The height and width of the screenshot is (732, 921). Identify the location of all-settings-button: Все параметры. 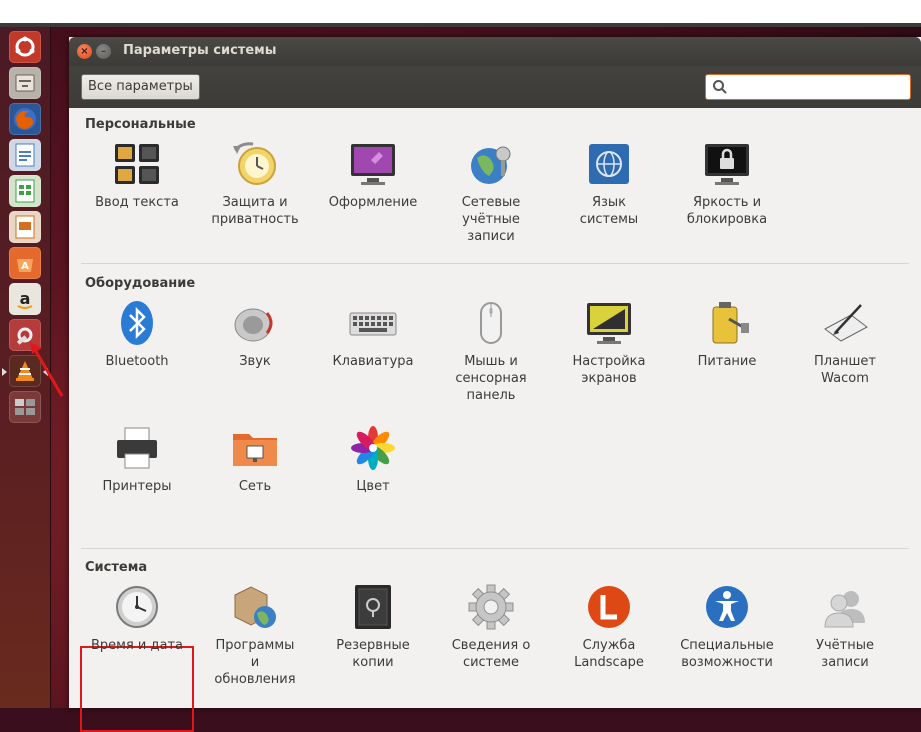
(140, 87).